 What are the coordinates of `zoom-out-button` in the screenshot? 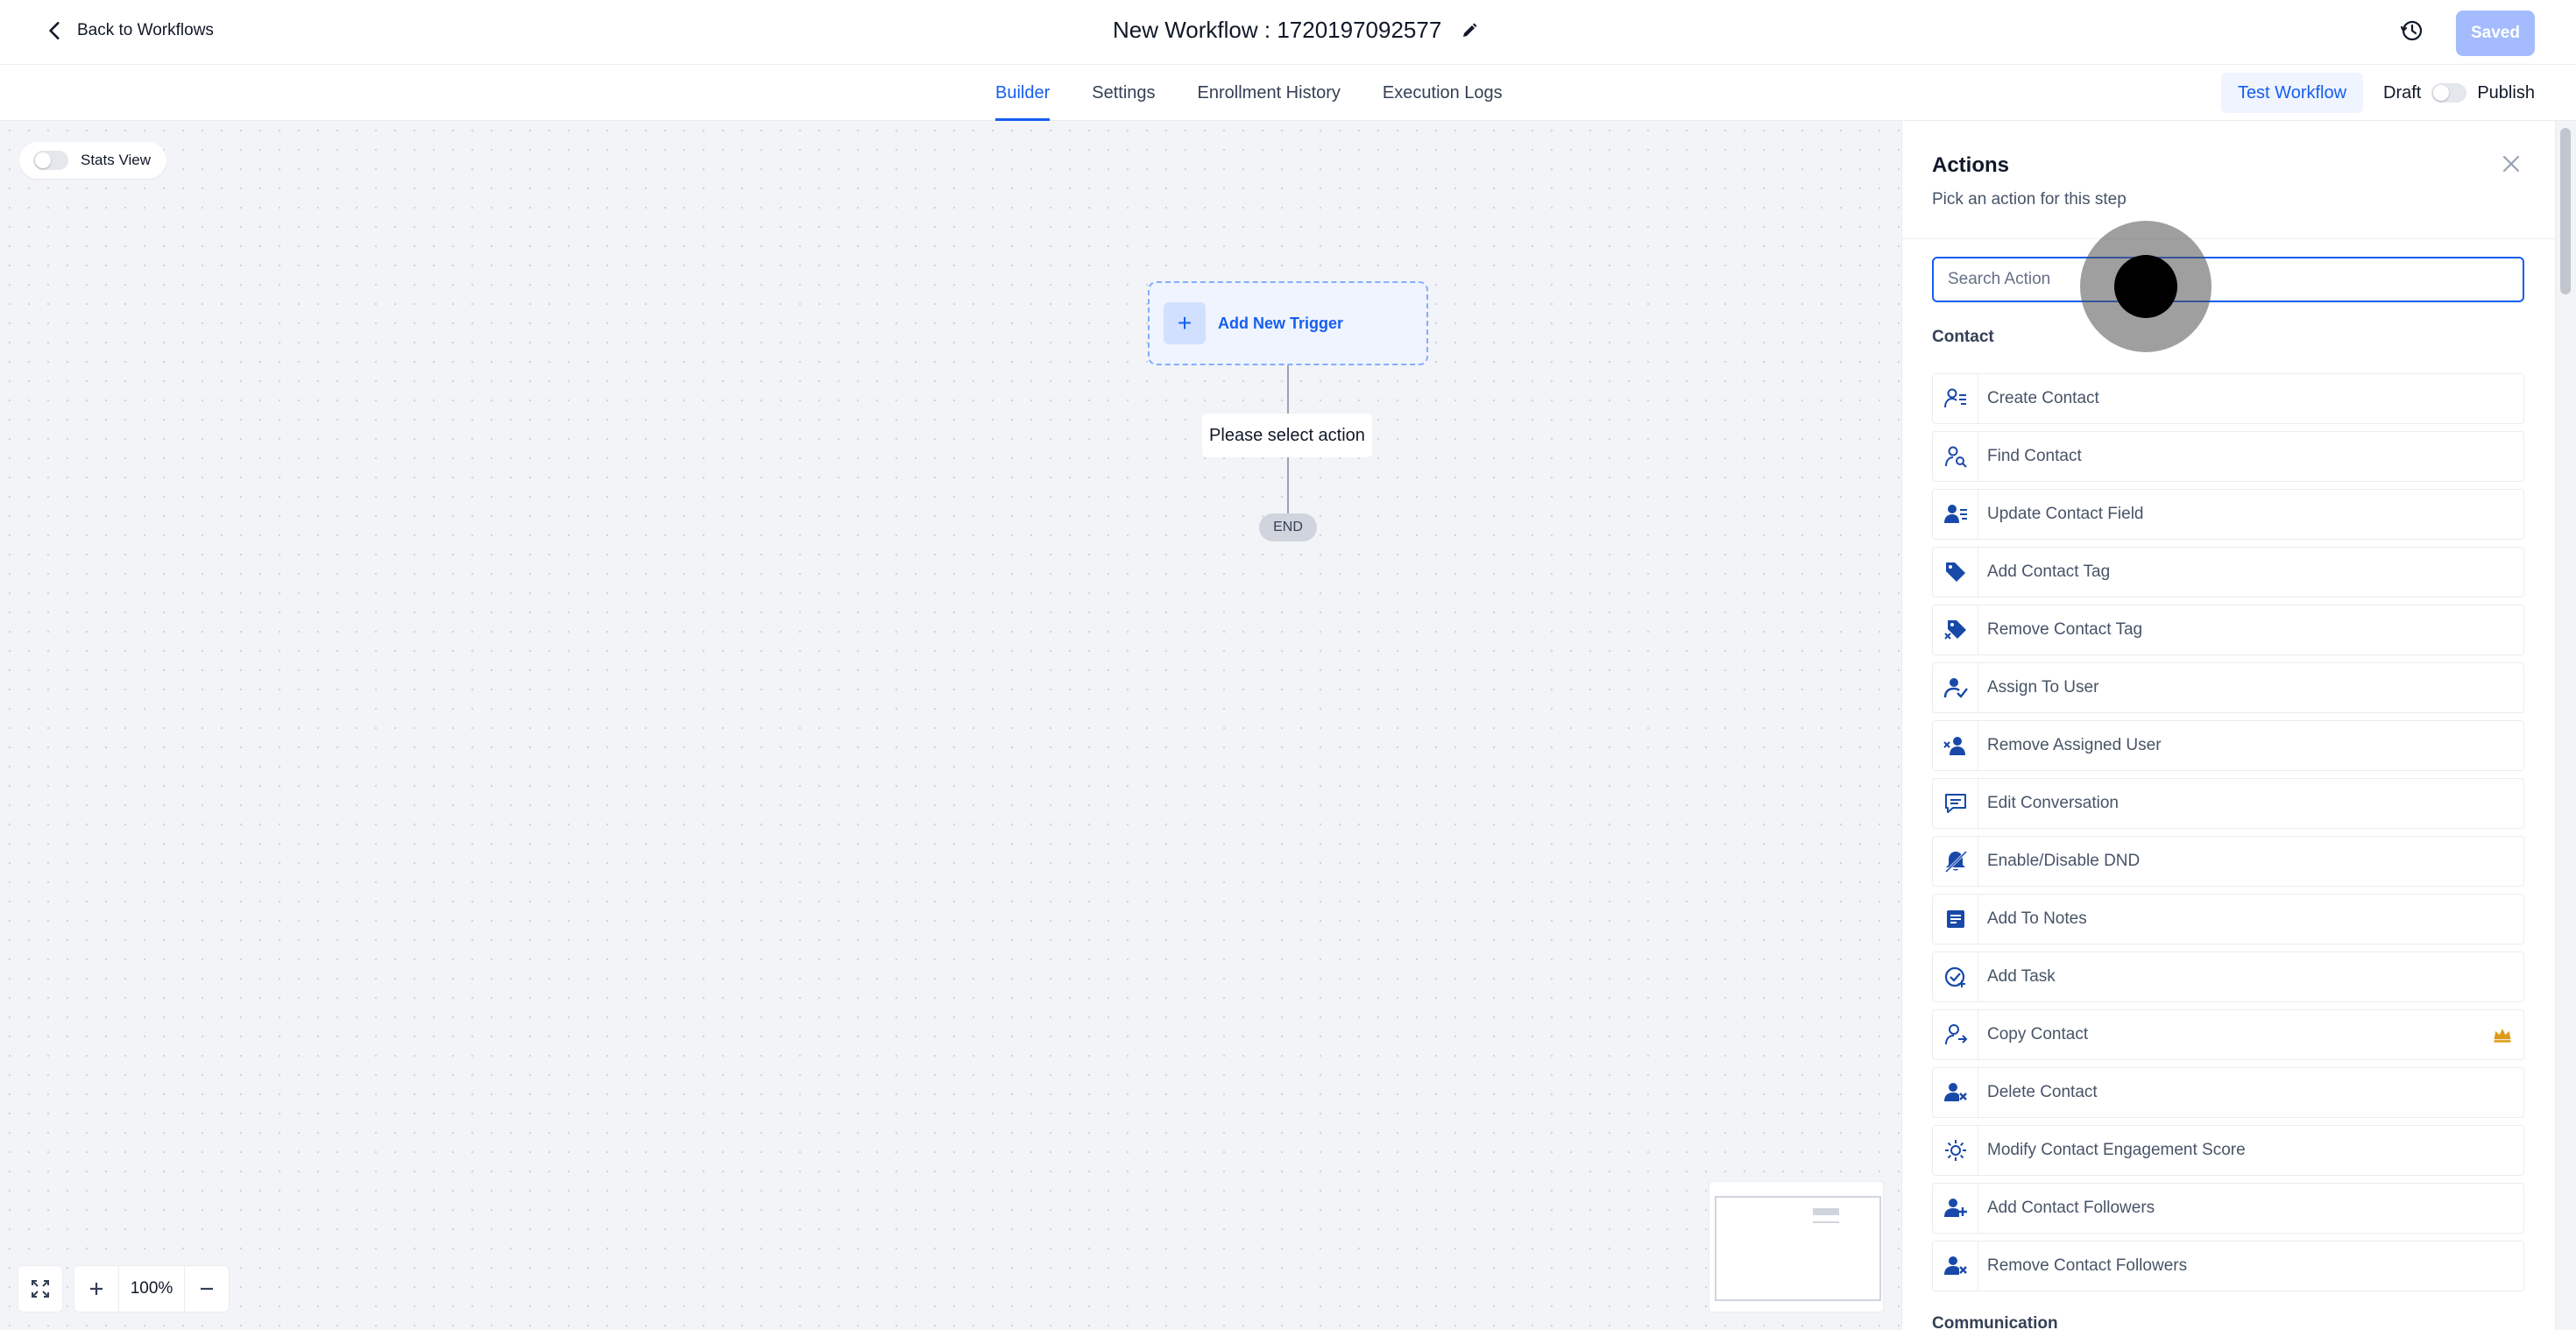 It's located at (207, 1289).